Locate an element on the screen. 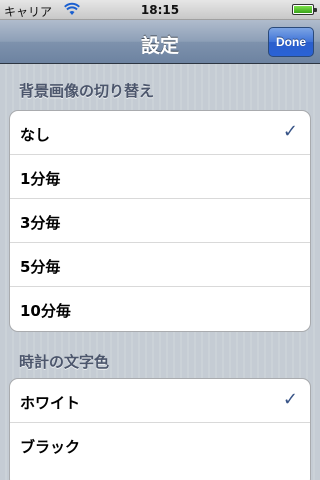  option-10min: 10分毎 is located at coordinates (160, 309).